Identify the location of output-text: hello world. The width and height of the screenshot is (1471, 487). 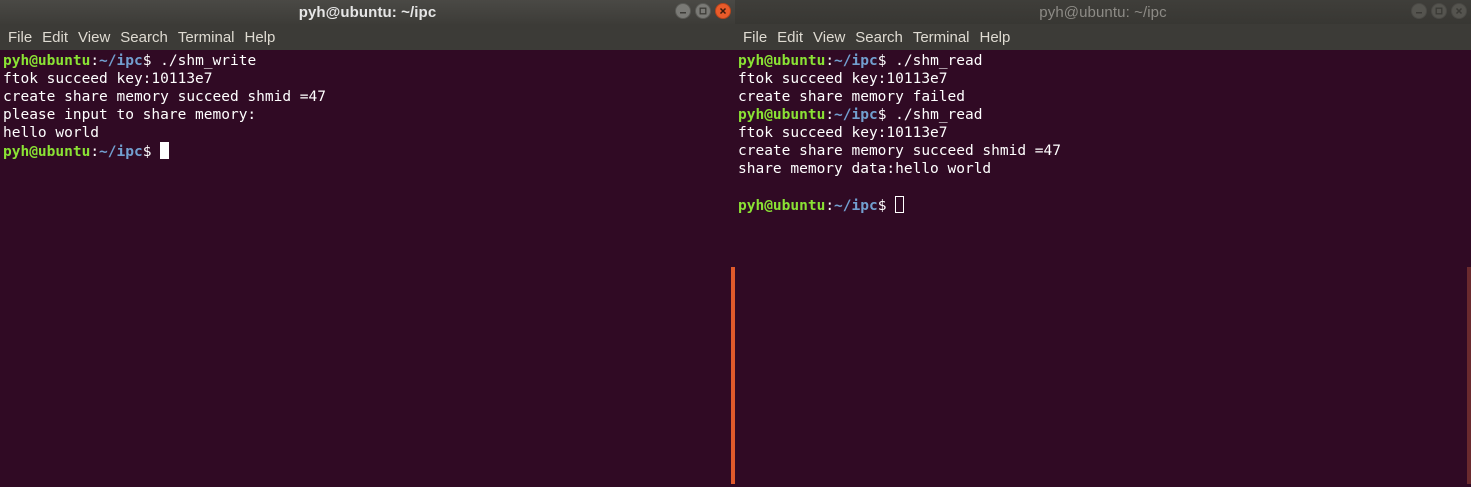
(51, 133).